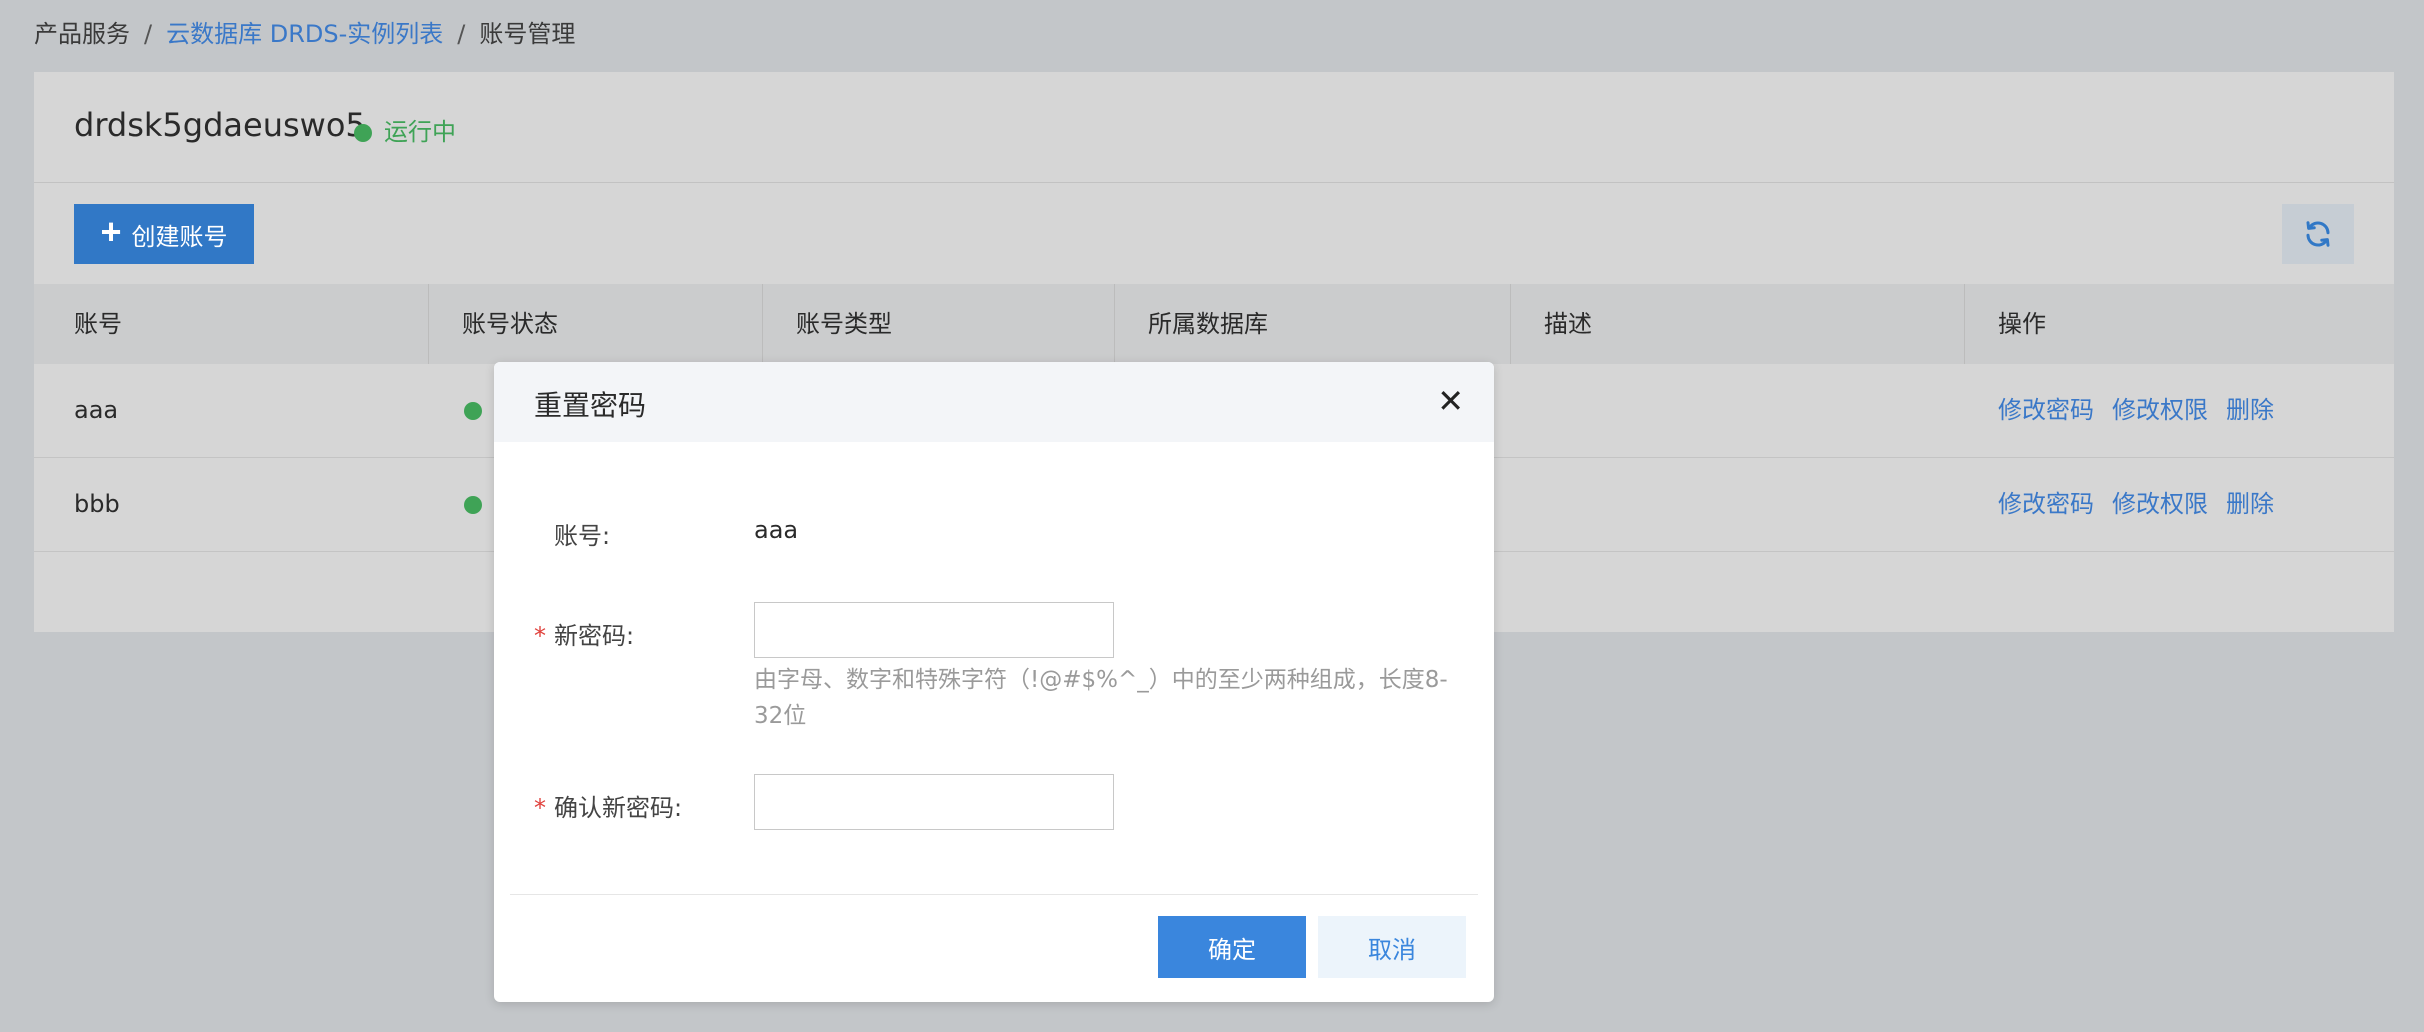  Describe the element at coordinates (98, 324) in the screenshot. I see `column-header-account: 账号` at that location.